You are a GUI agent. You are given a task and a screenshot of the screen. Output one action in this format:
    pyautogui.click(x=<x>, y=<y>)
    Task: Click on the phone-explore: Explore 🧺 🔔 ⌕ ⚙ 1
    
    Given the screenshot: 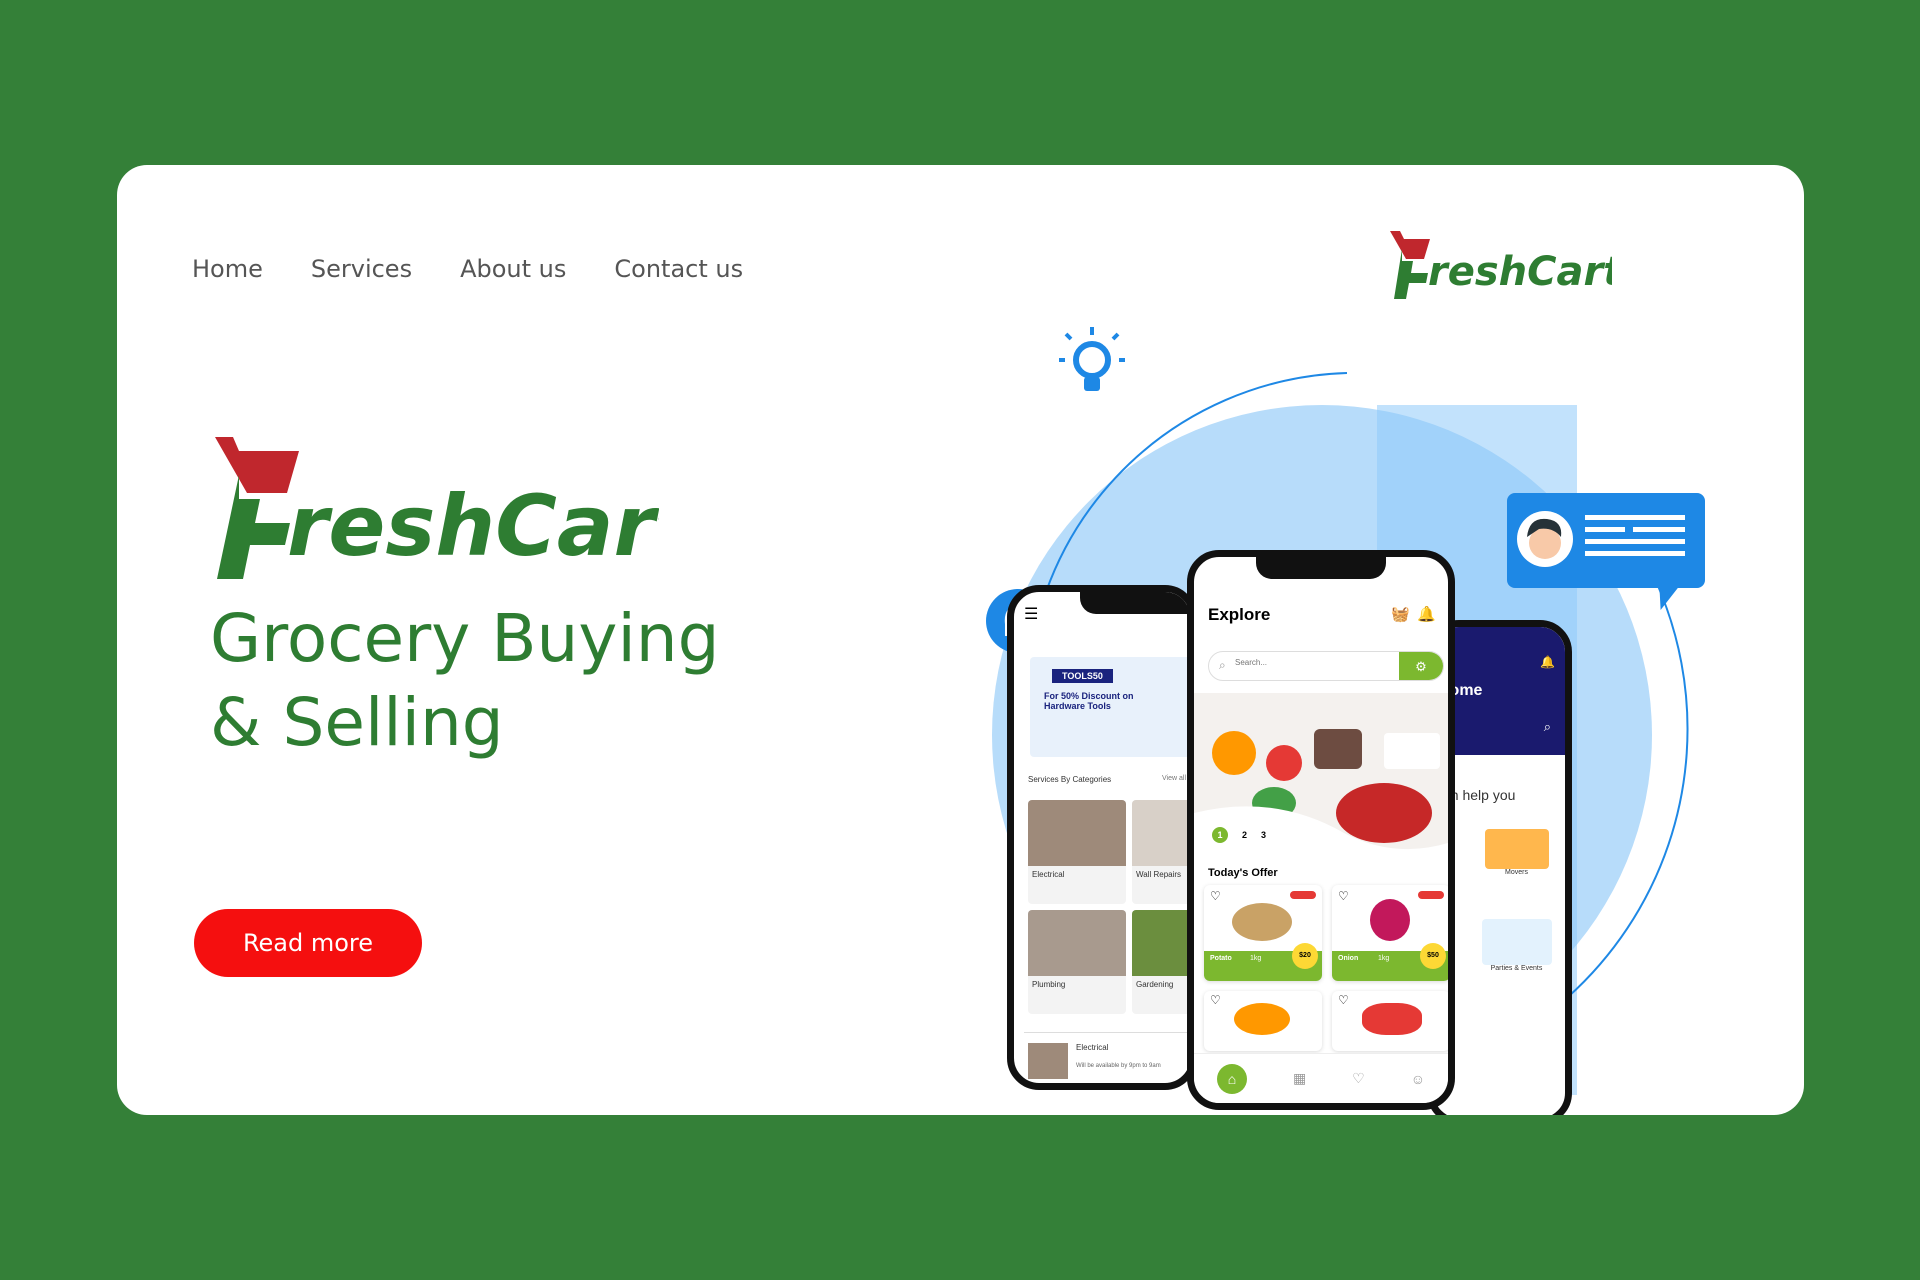 What is the action you would take?
    pyautogui.click(x=1321, y=830)
    